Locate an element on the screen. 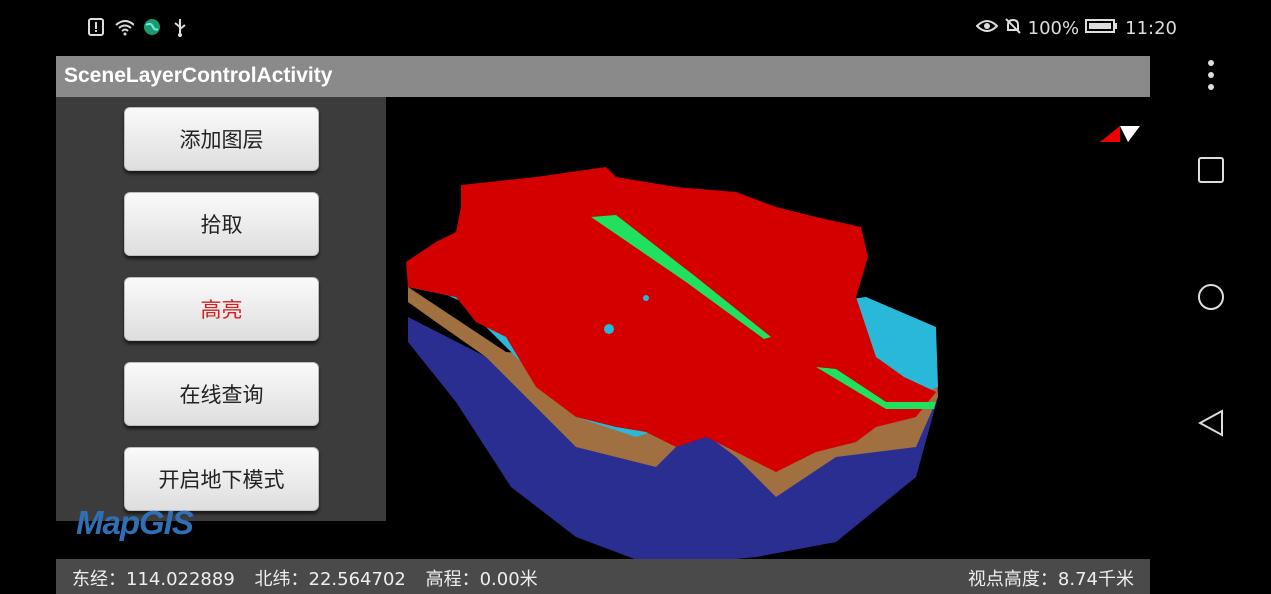 Image resolution: width=1271 pixels, height=594 pixels. elevation-text: 高程：0.00米 is located at coordinates (481, 579).